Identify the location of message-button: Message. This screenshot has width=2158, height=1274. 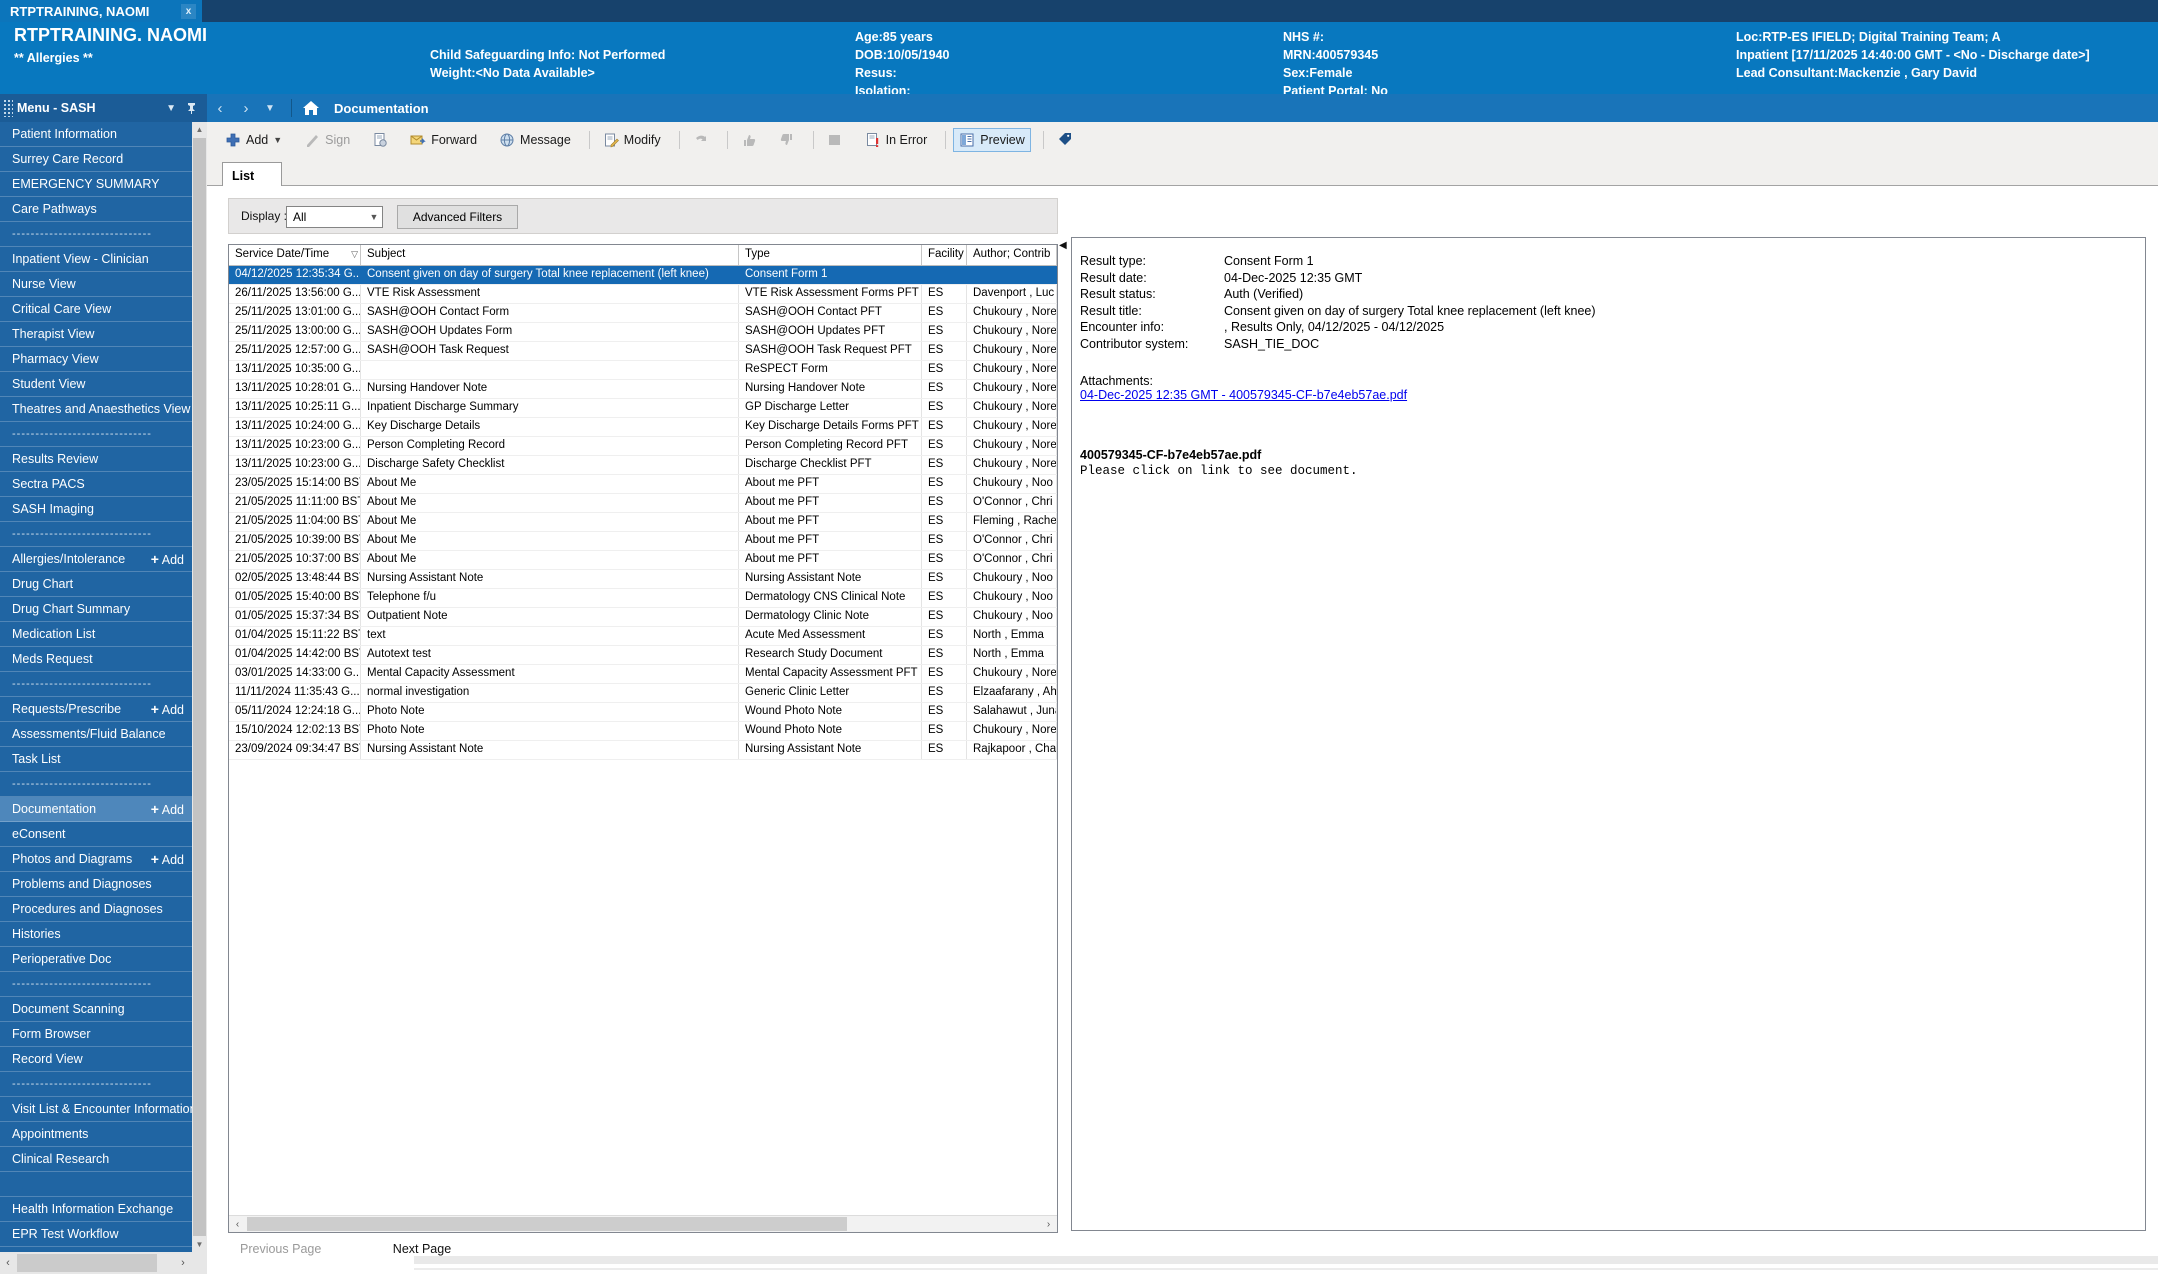
(535, 140).